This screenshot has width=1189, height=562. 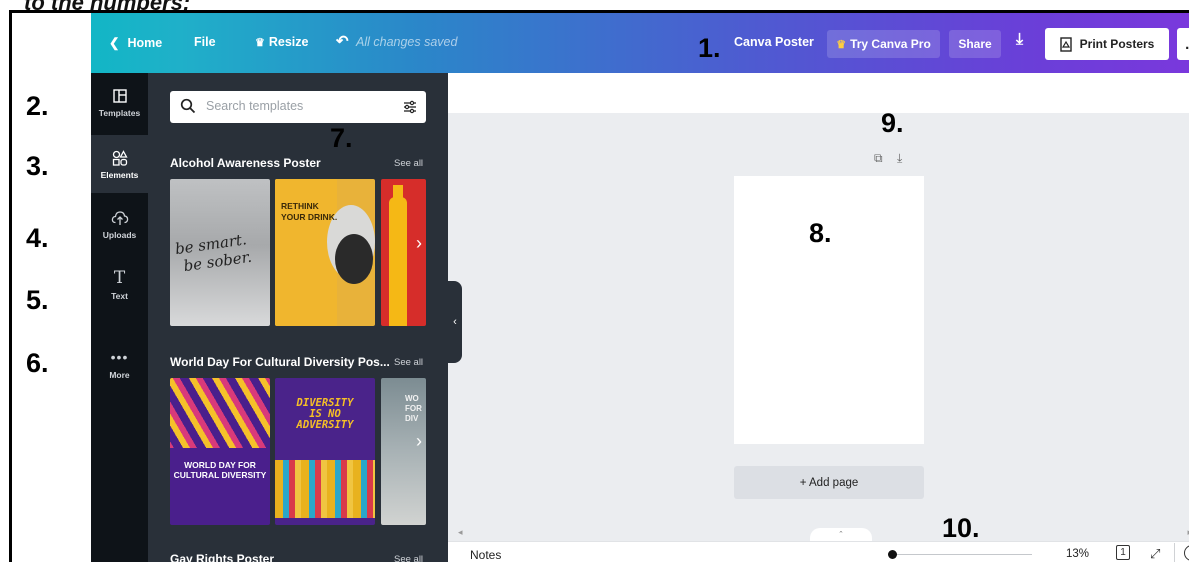 I want to click on zoom-slider-handle, so click(x=892, y=554).